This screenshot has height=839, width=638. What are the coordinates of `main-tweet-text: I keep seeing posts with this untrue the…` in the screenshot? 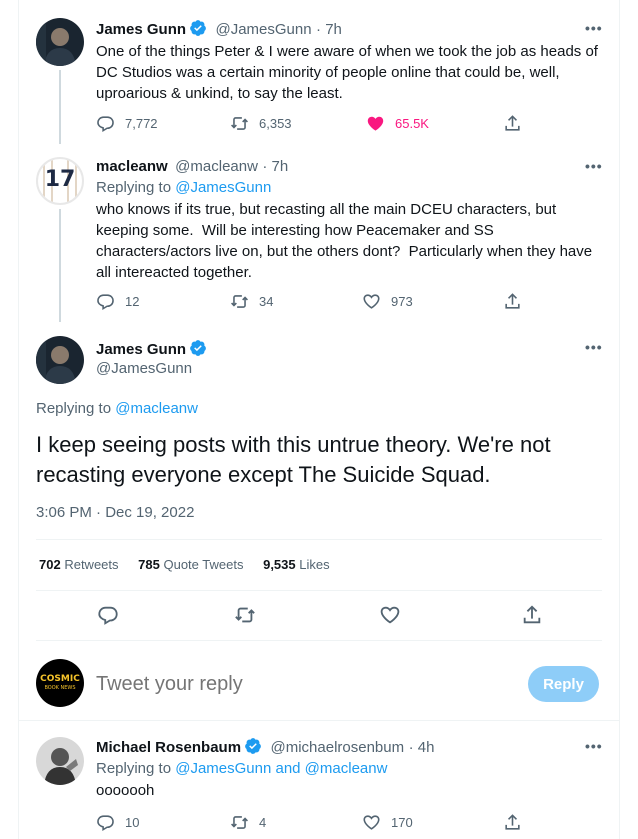 It's located at (293, 459).